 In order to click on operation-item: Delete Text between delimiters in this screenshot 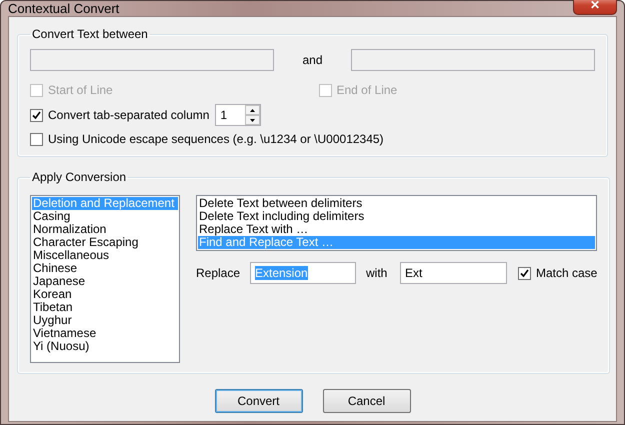, I will do `click(397, 203)`.